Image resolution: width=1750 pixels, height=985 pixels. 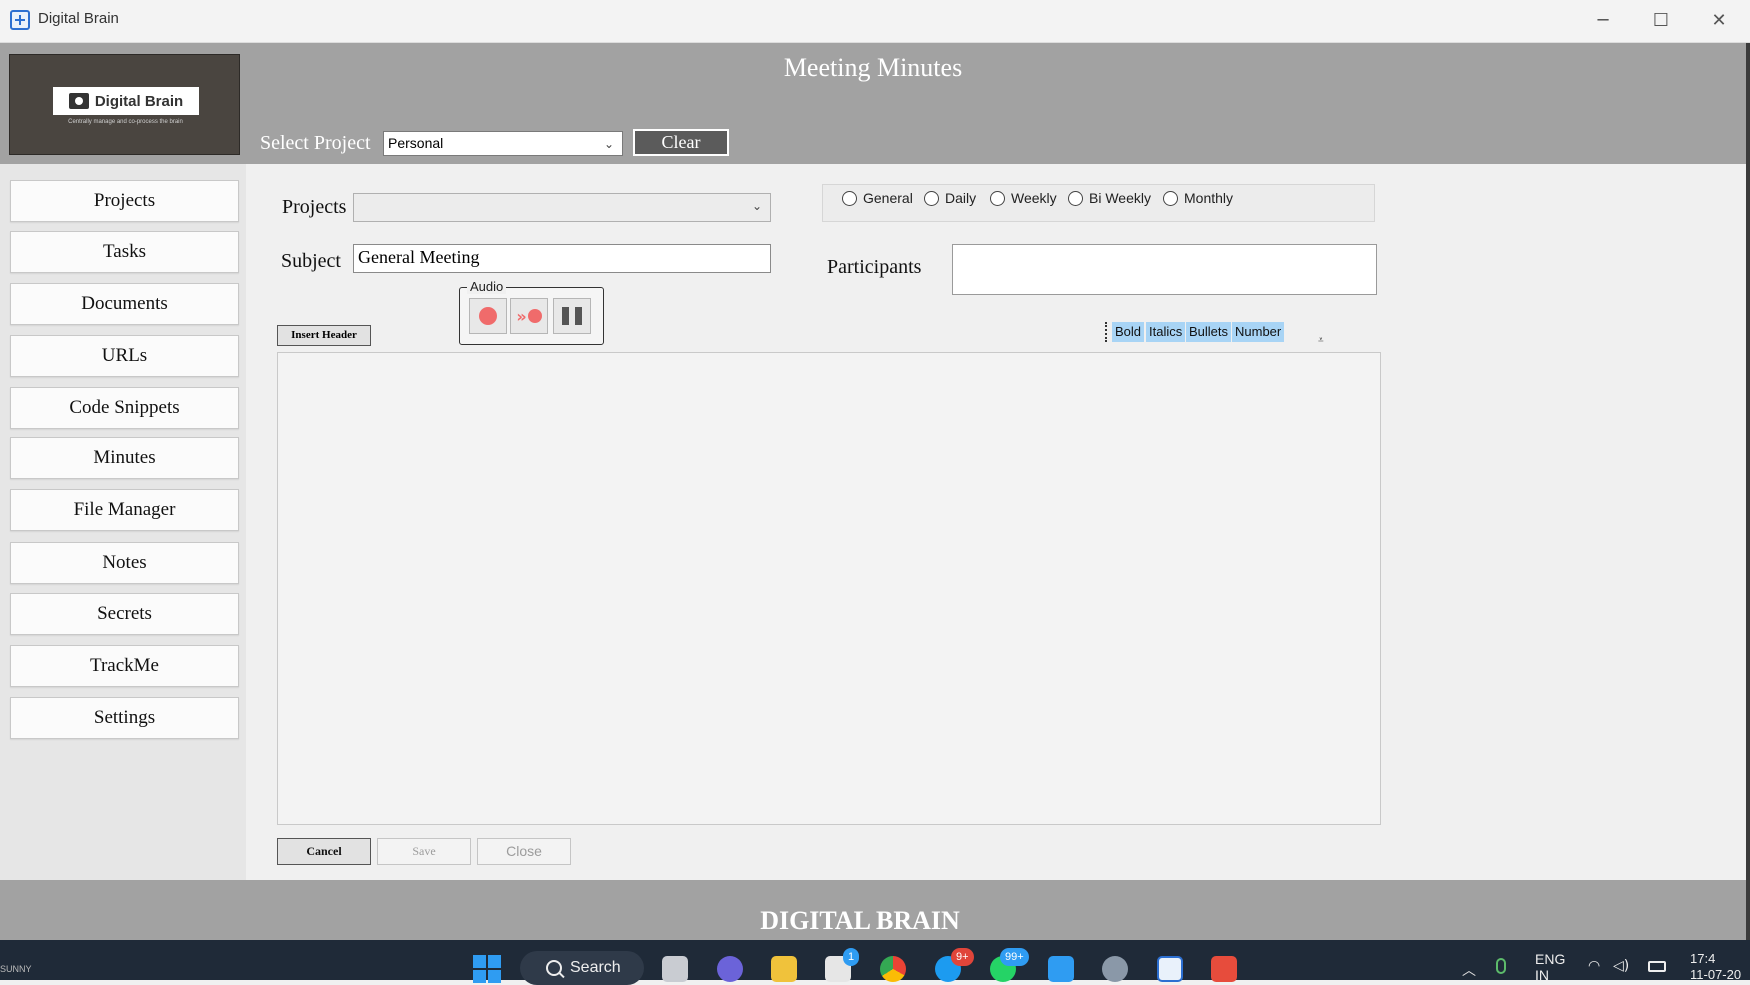 I want to click on pause-button, so click(x=572, y=316).